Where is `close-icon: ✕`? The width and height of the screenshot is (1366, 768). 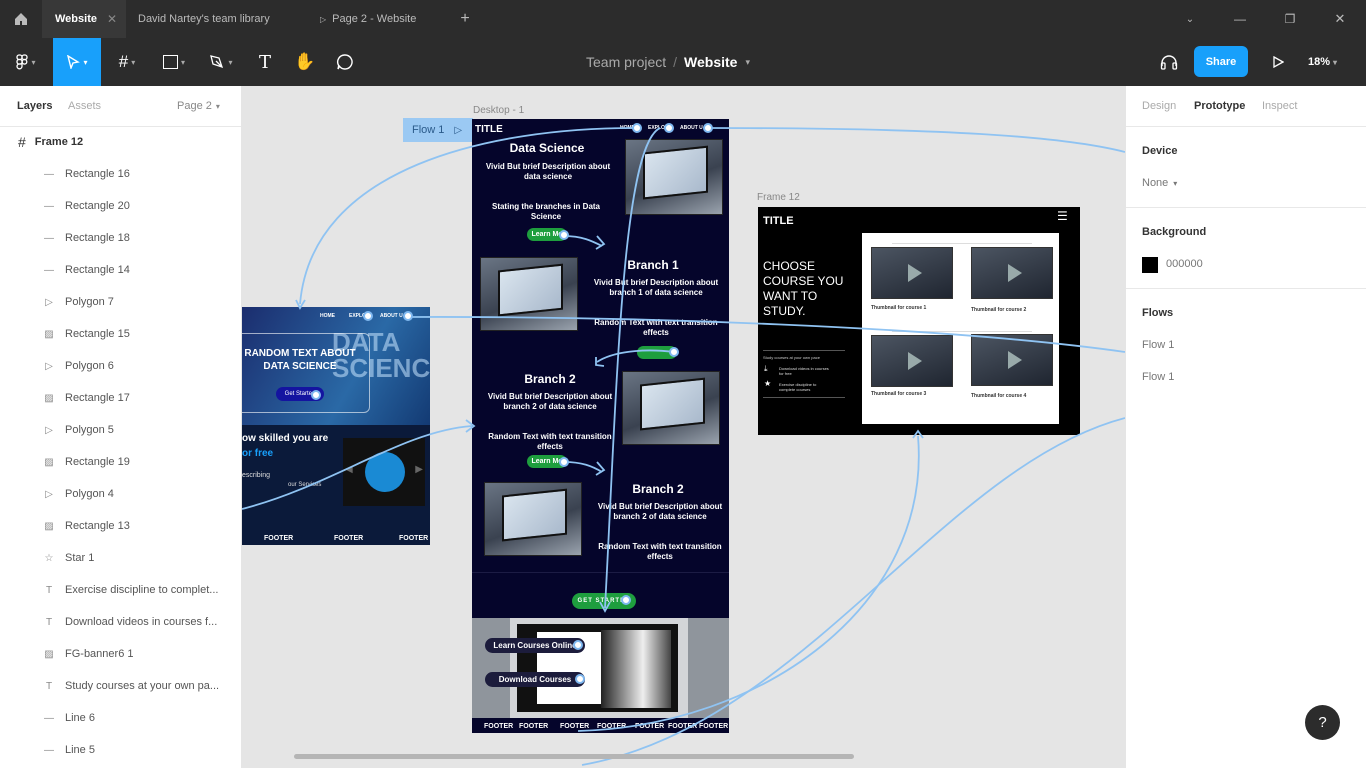
close-icon: ✕ is located at coordinates (112, 19).